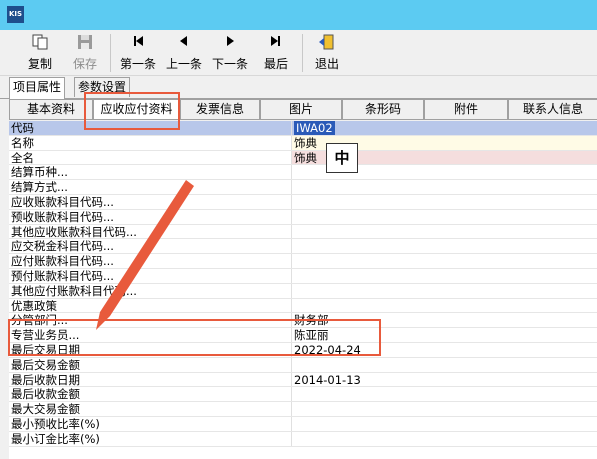  Describe the element at coordinates (34, 305) in the screenshot. I see `field-label: 优惠政策` at that location.